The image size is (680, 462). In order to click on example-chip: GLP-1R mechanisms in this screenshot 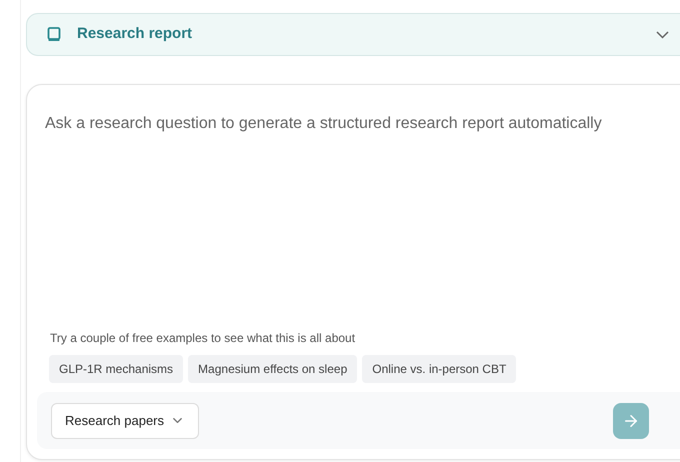, I will do `click(116, 369)`.